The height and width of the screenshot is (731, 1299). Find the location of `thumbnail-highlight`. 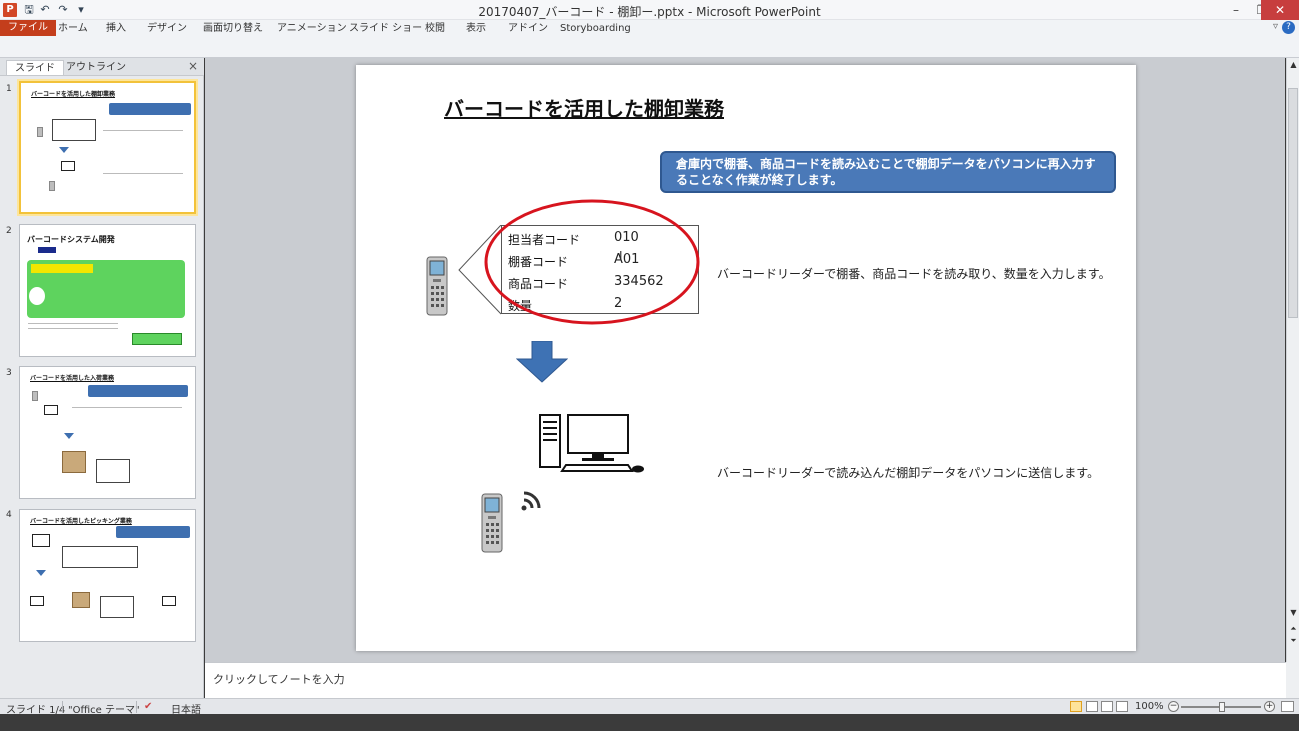

thumbnail-highlight is located at coordinates (62, 268).